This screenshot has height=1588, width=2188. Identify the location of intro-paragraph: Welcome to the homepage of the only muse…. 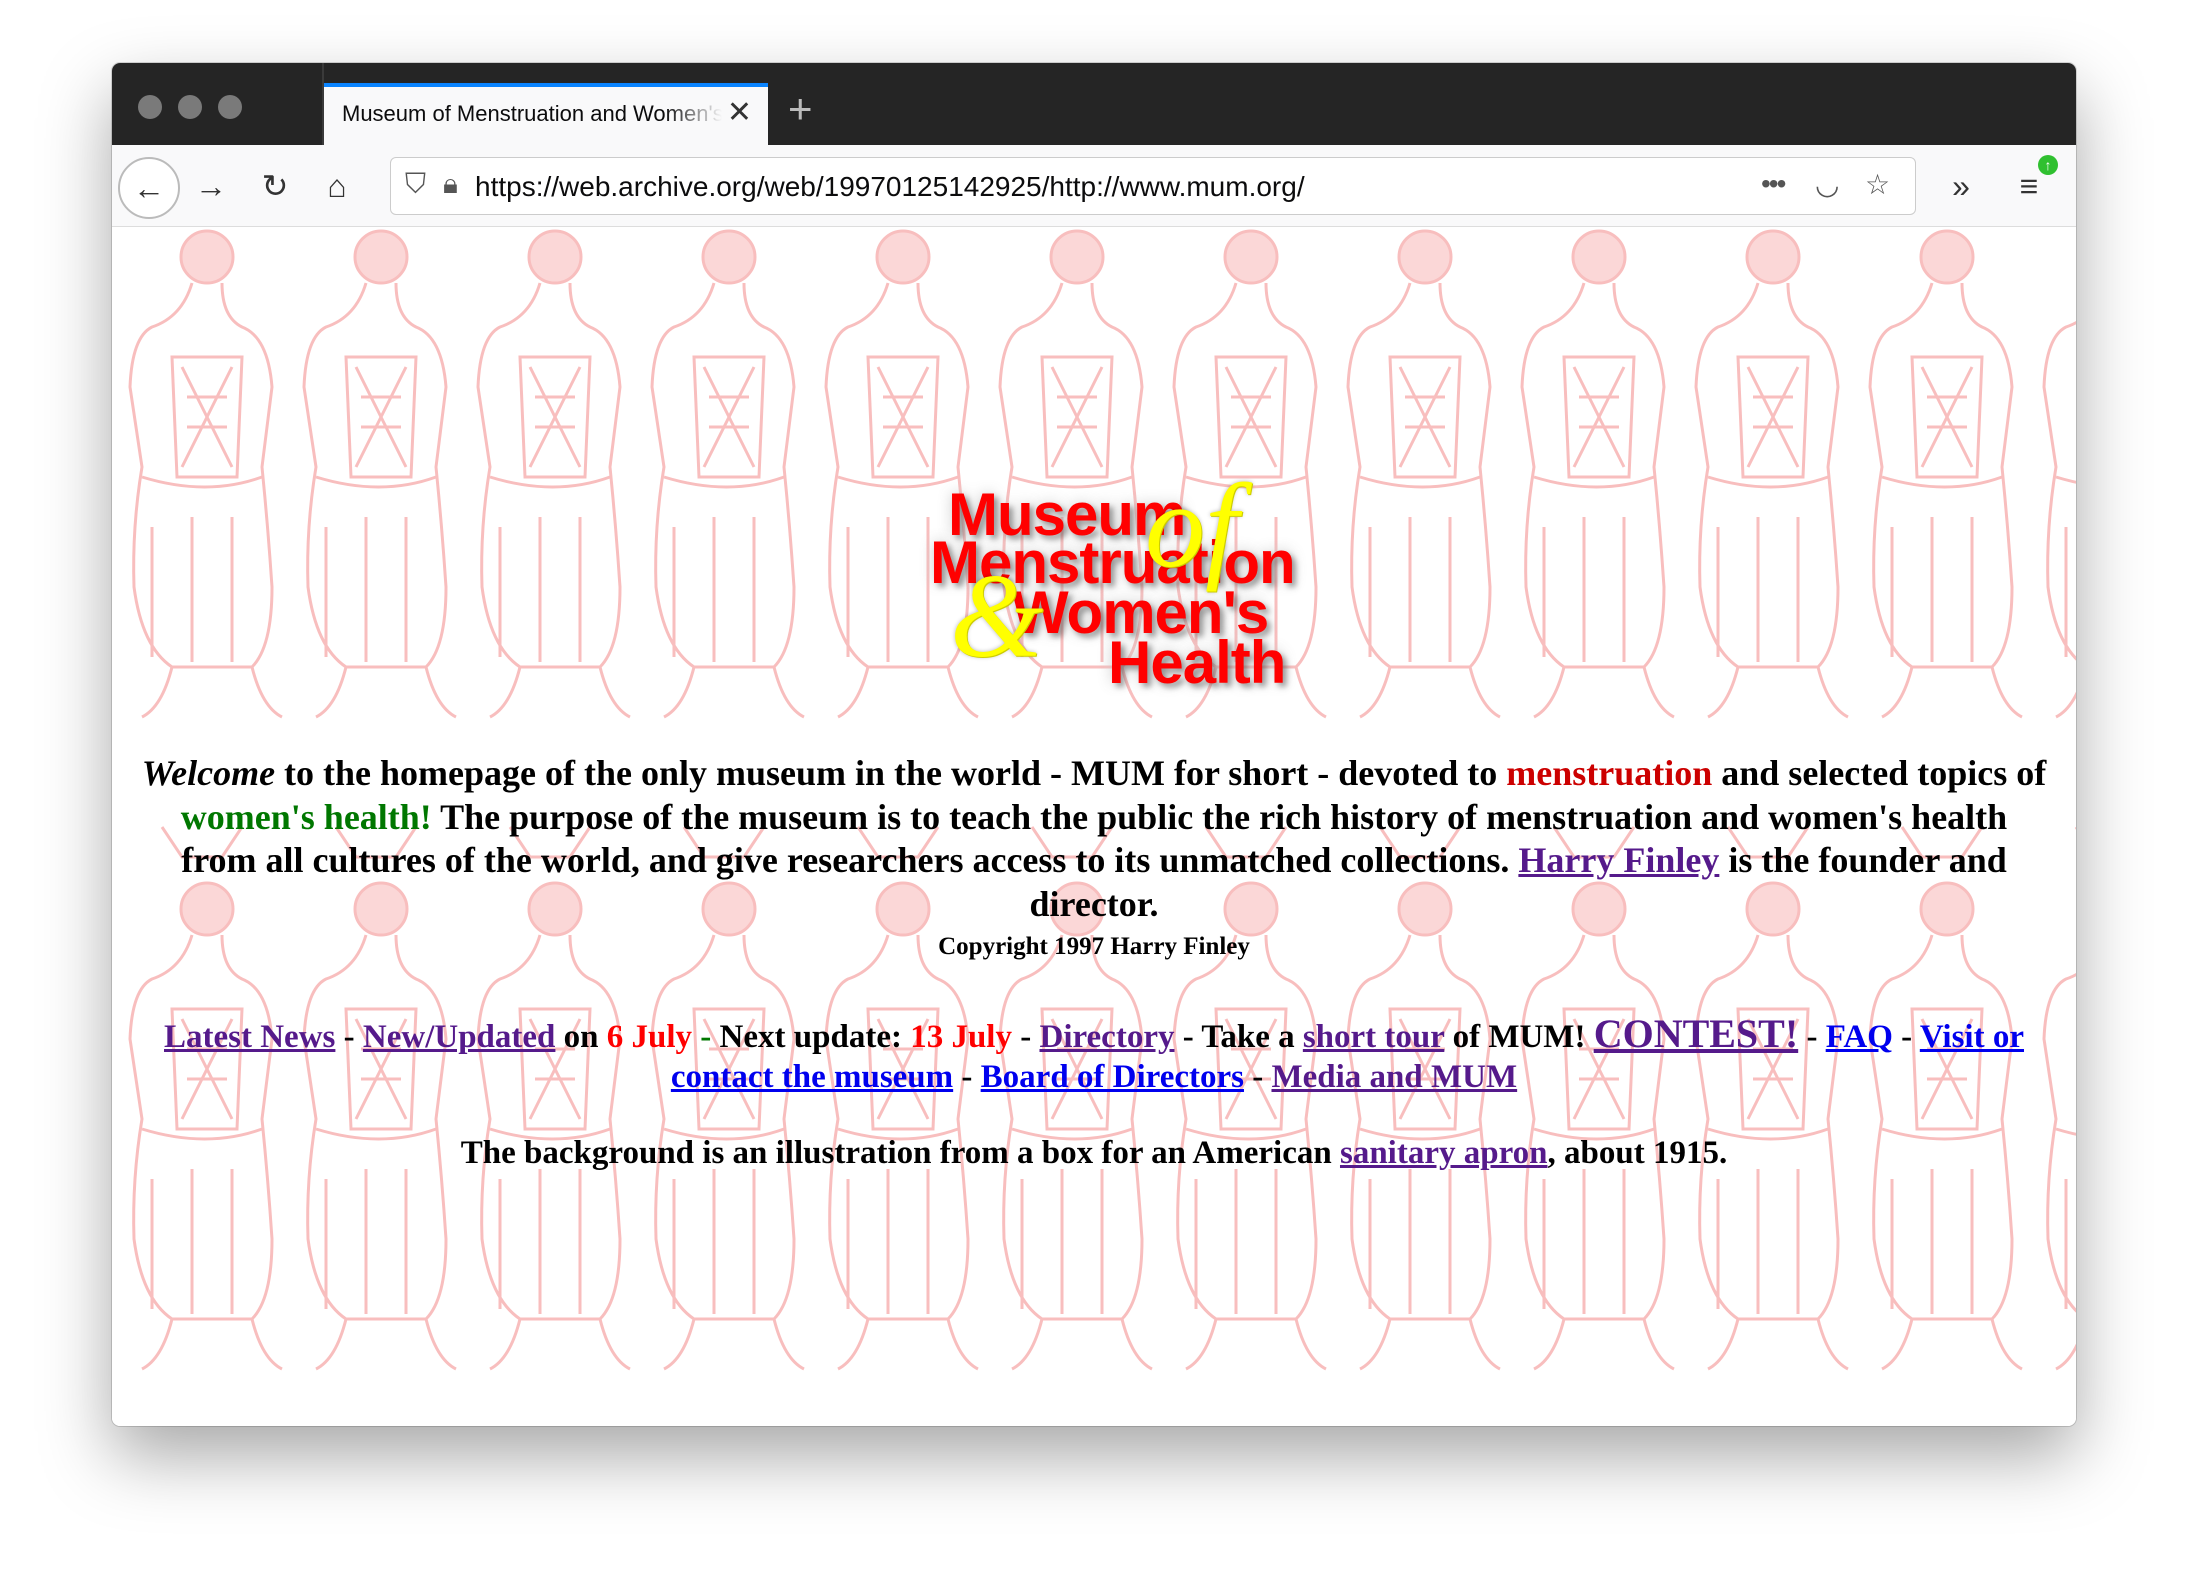
(1094, 839).